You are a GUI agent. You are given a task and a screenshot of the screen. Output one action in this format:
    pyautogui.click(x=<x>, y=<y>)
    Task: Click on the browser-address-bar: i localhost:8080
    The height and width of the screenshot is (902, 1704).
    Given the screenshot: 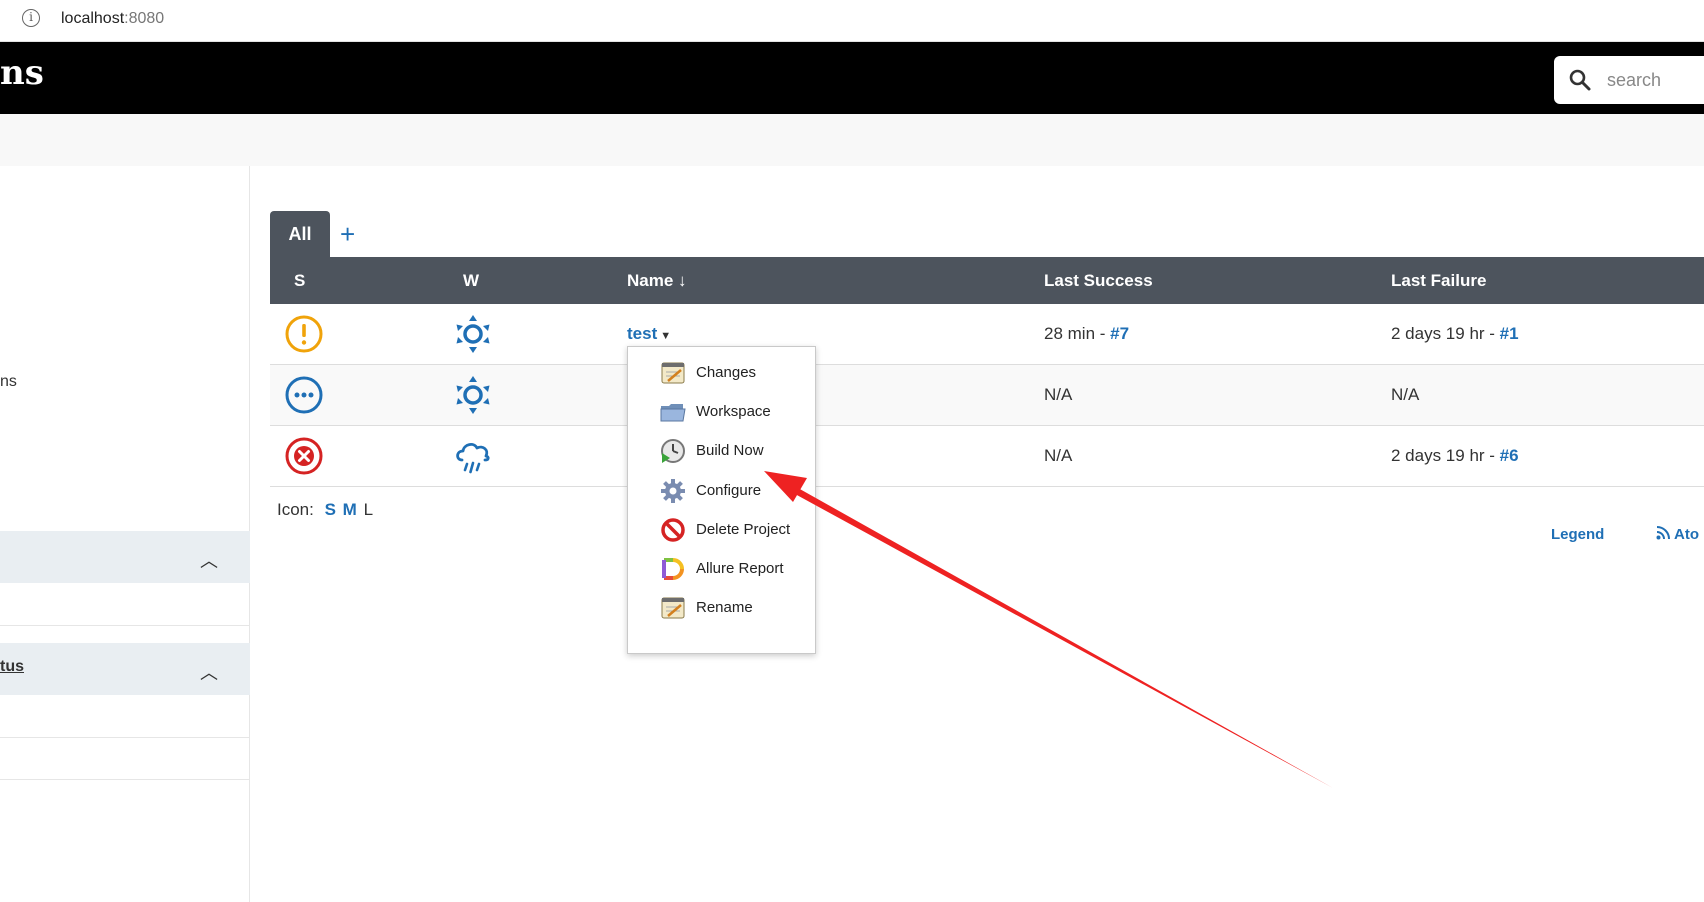 What is the action you would take?
    pyautogui.click(x=852, y=21)
    